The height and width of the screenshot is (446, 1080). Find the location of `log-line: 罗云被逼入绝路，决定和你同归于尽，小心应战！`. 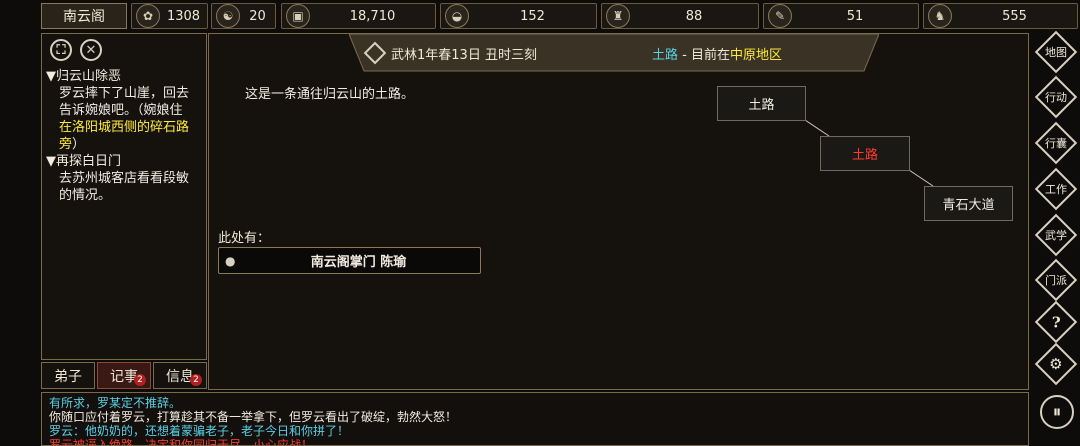

log-line: 罗云被逼入绝路，决定和你同归于尽，小心应战！ is located at coordinates (181, 442).